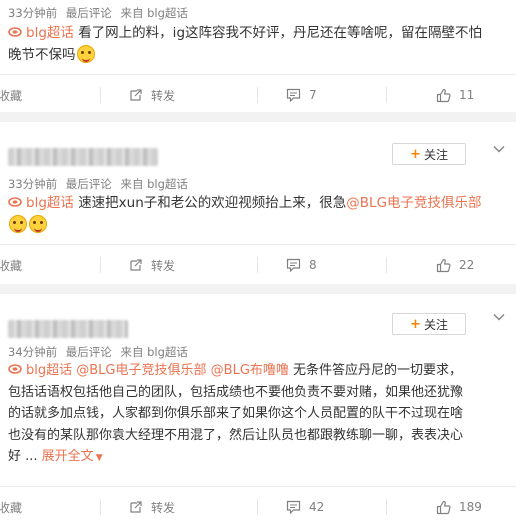 The height and width of the screenshot is (526, 516). I want to click on post-body-line: 包括话语权包括他自己的团队，包括成绩也不要他负责不要对赌，如果他还犹豫, so click(236, 392).